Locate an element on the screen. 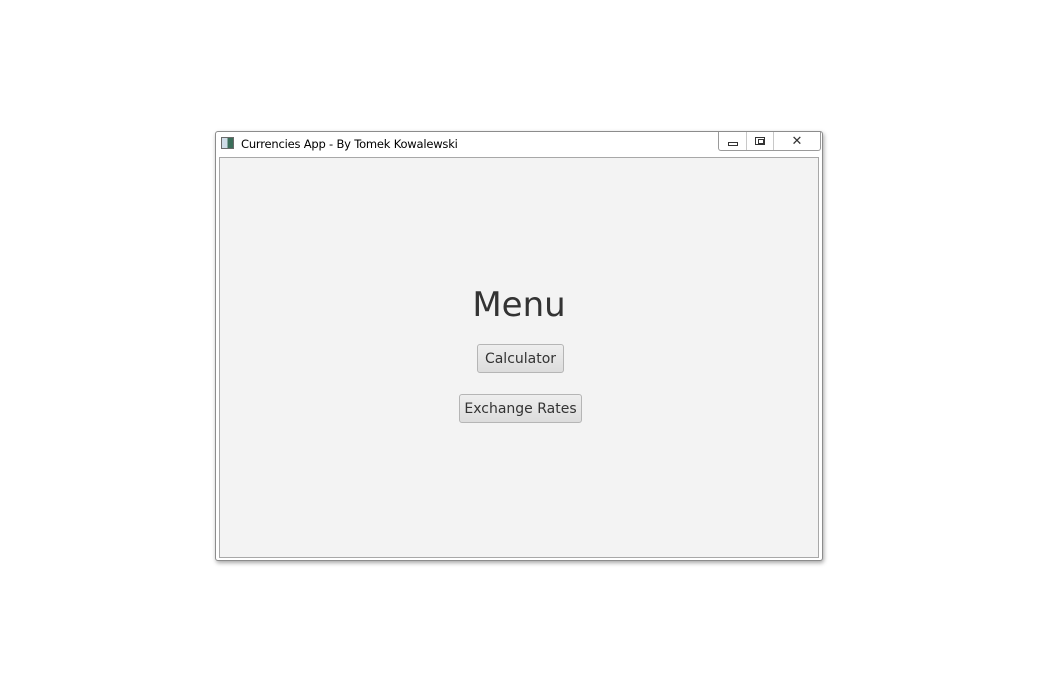 Image resolution: width=1039 pixels, height=695 pixels. app-window-icon is located at coordinates (227, 143).